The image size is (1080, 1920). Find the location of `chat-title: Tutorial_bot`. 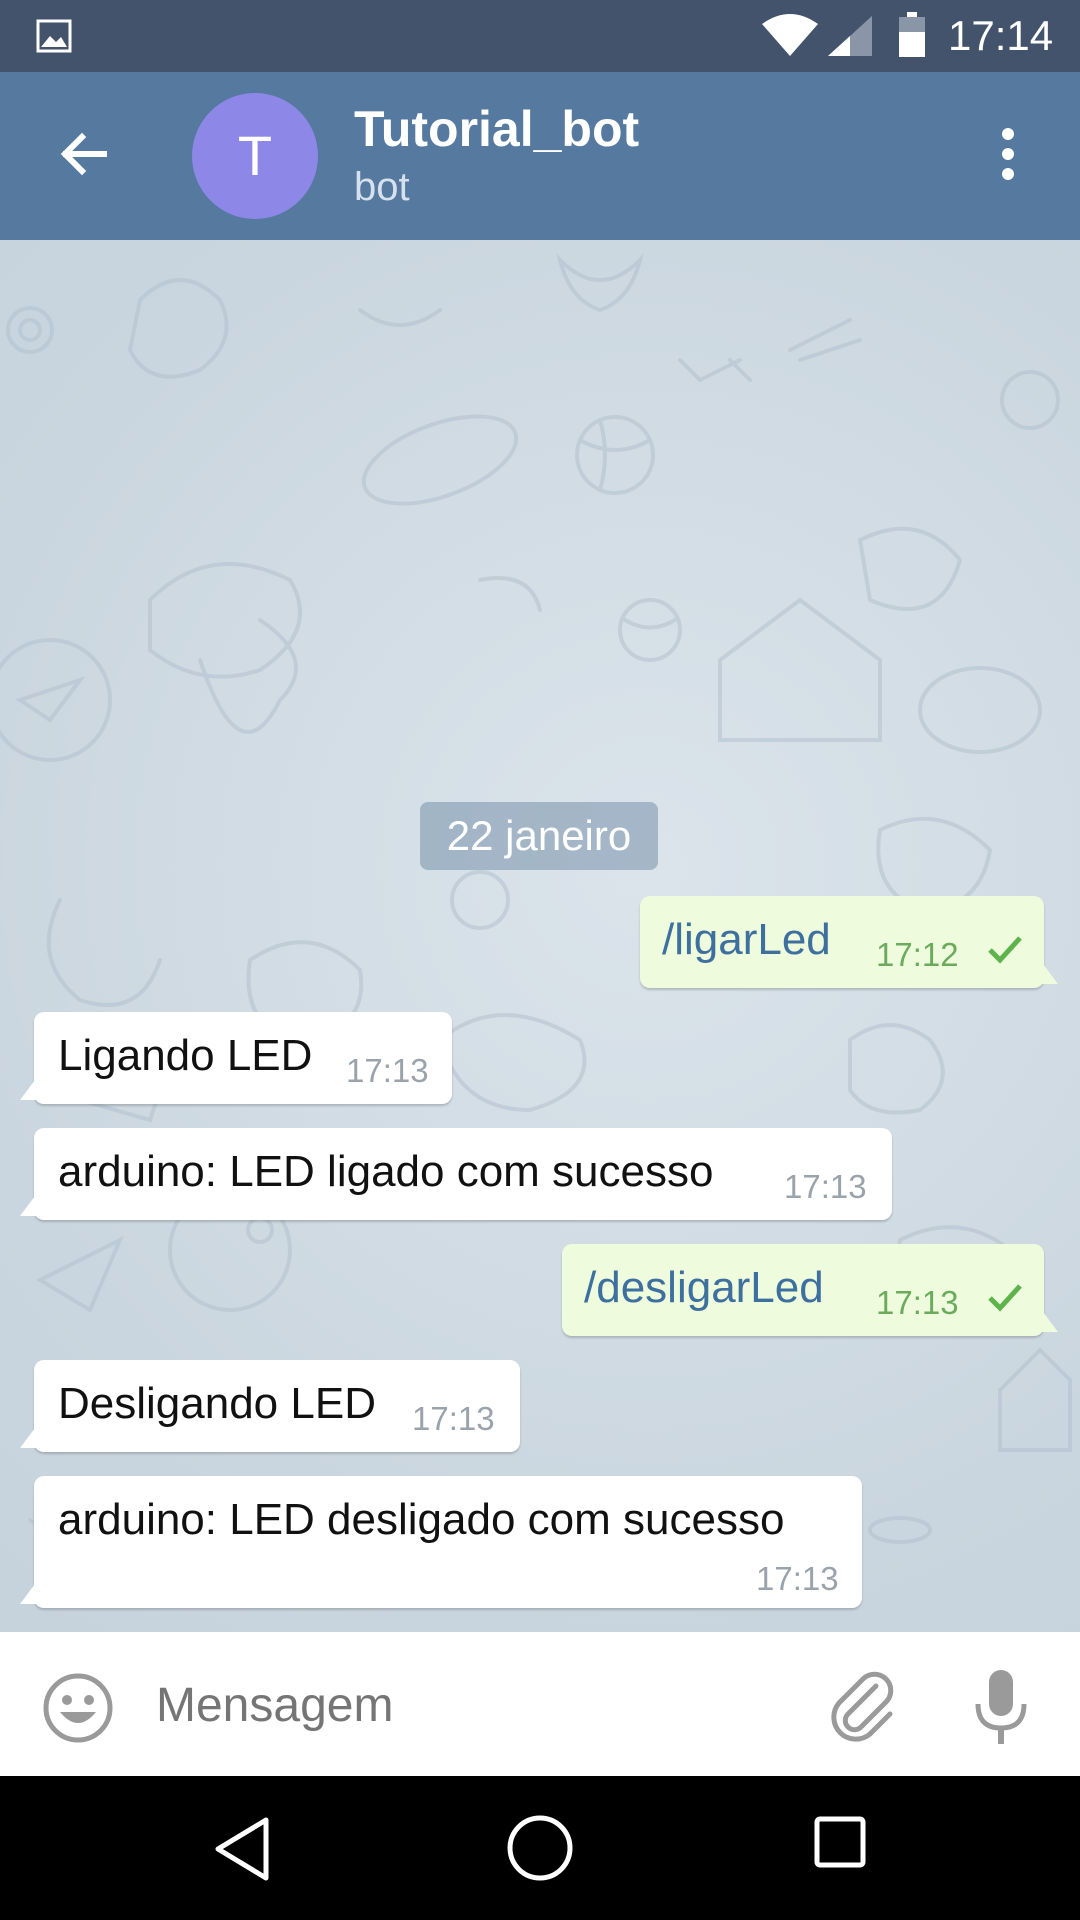

chat-title: Tutorial_bot is located at coordinates (496, 129).